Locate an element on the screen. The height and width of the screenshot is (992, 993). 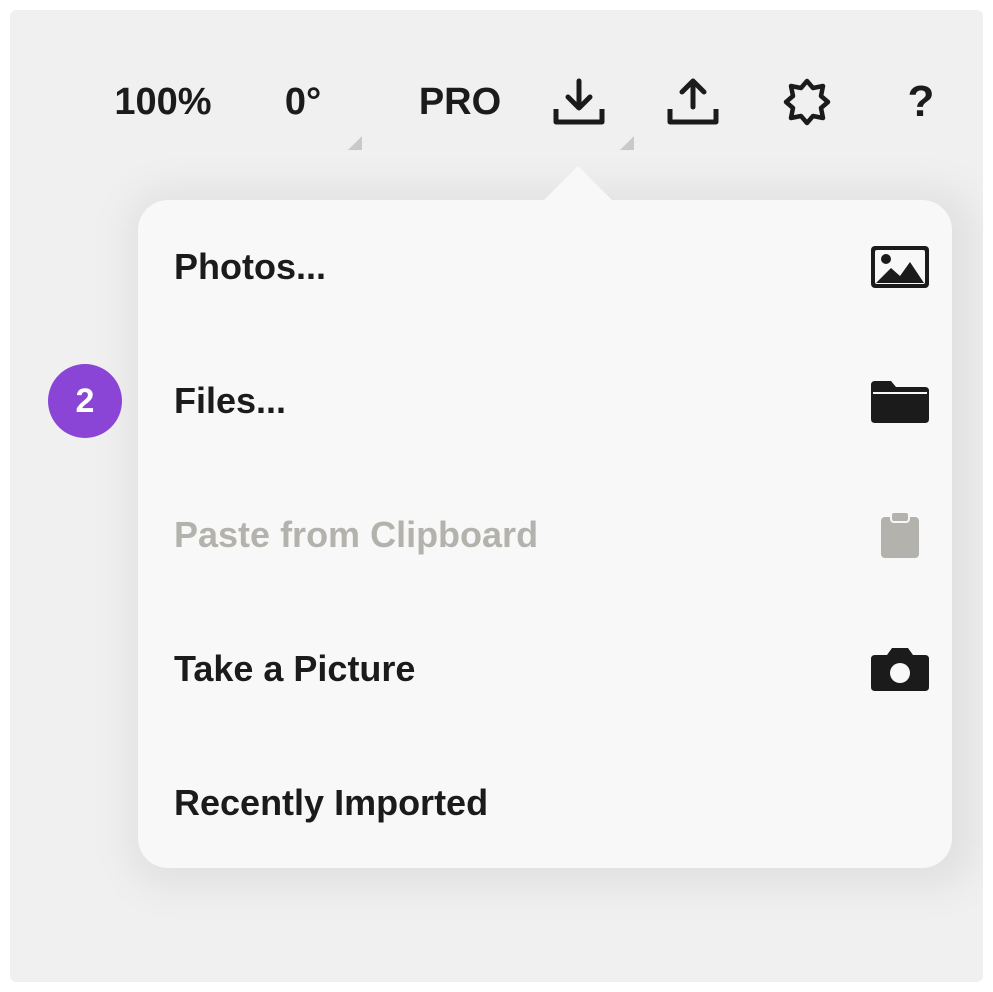
pro-button: PRO is located at coordinates (460, 102).